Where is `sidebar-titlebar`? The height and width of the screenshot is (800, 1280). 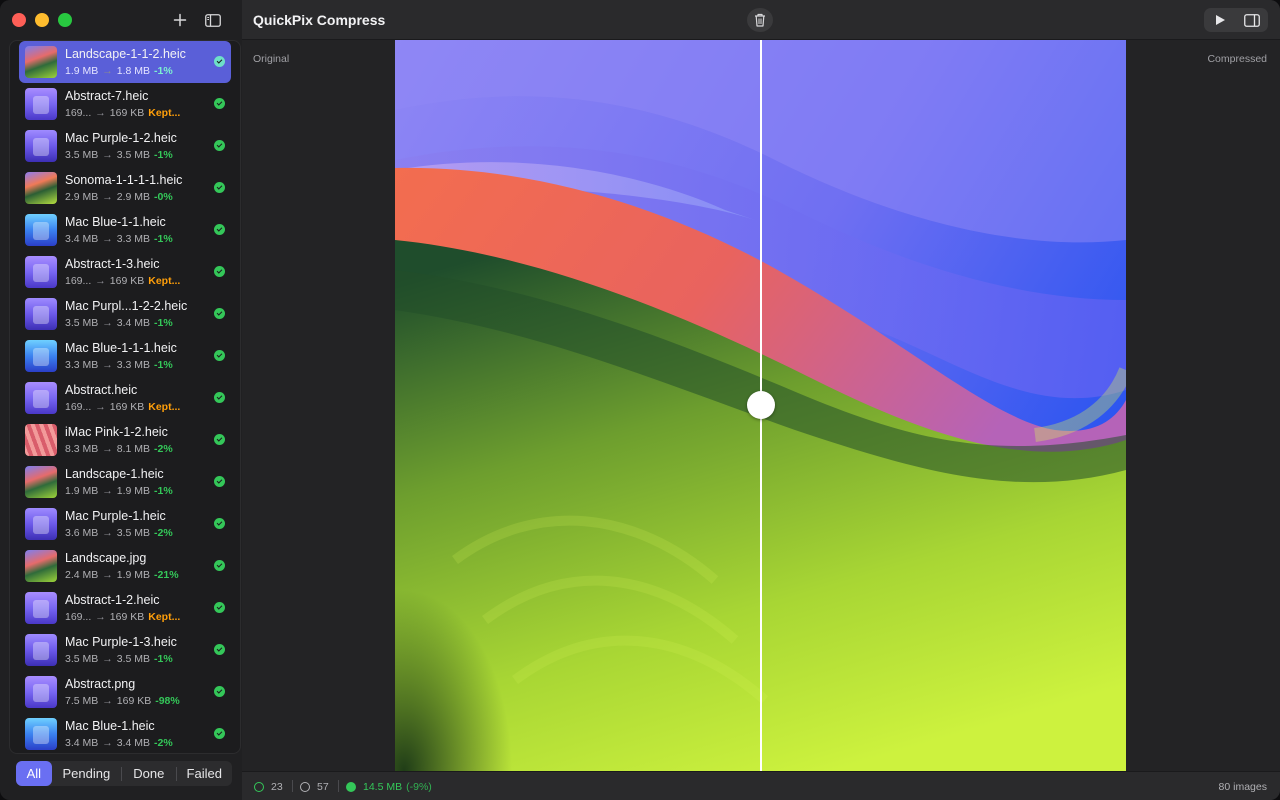 sidebar-titlebar is located at coordinates (121, 20).